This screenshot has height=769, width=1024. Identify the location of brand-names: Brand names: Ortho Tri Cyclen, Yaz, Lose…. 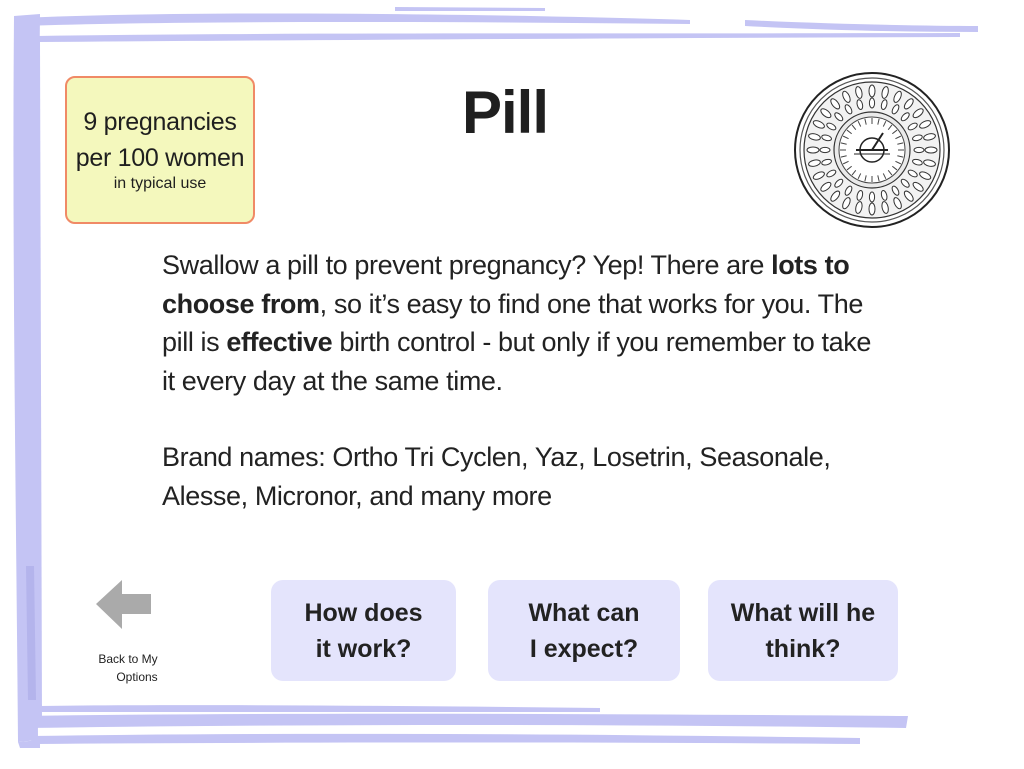
(496, 476).